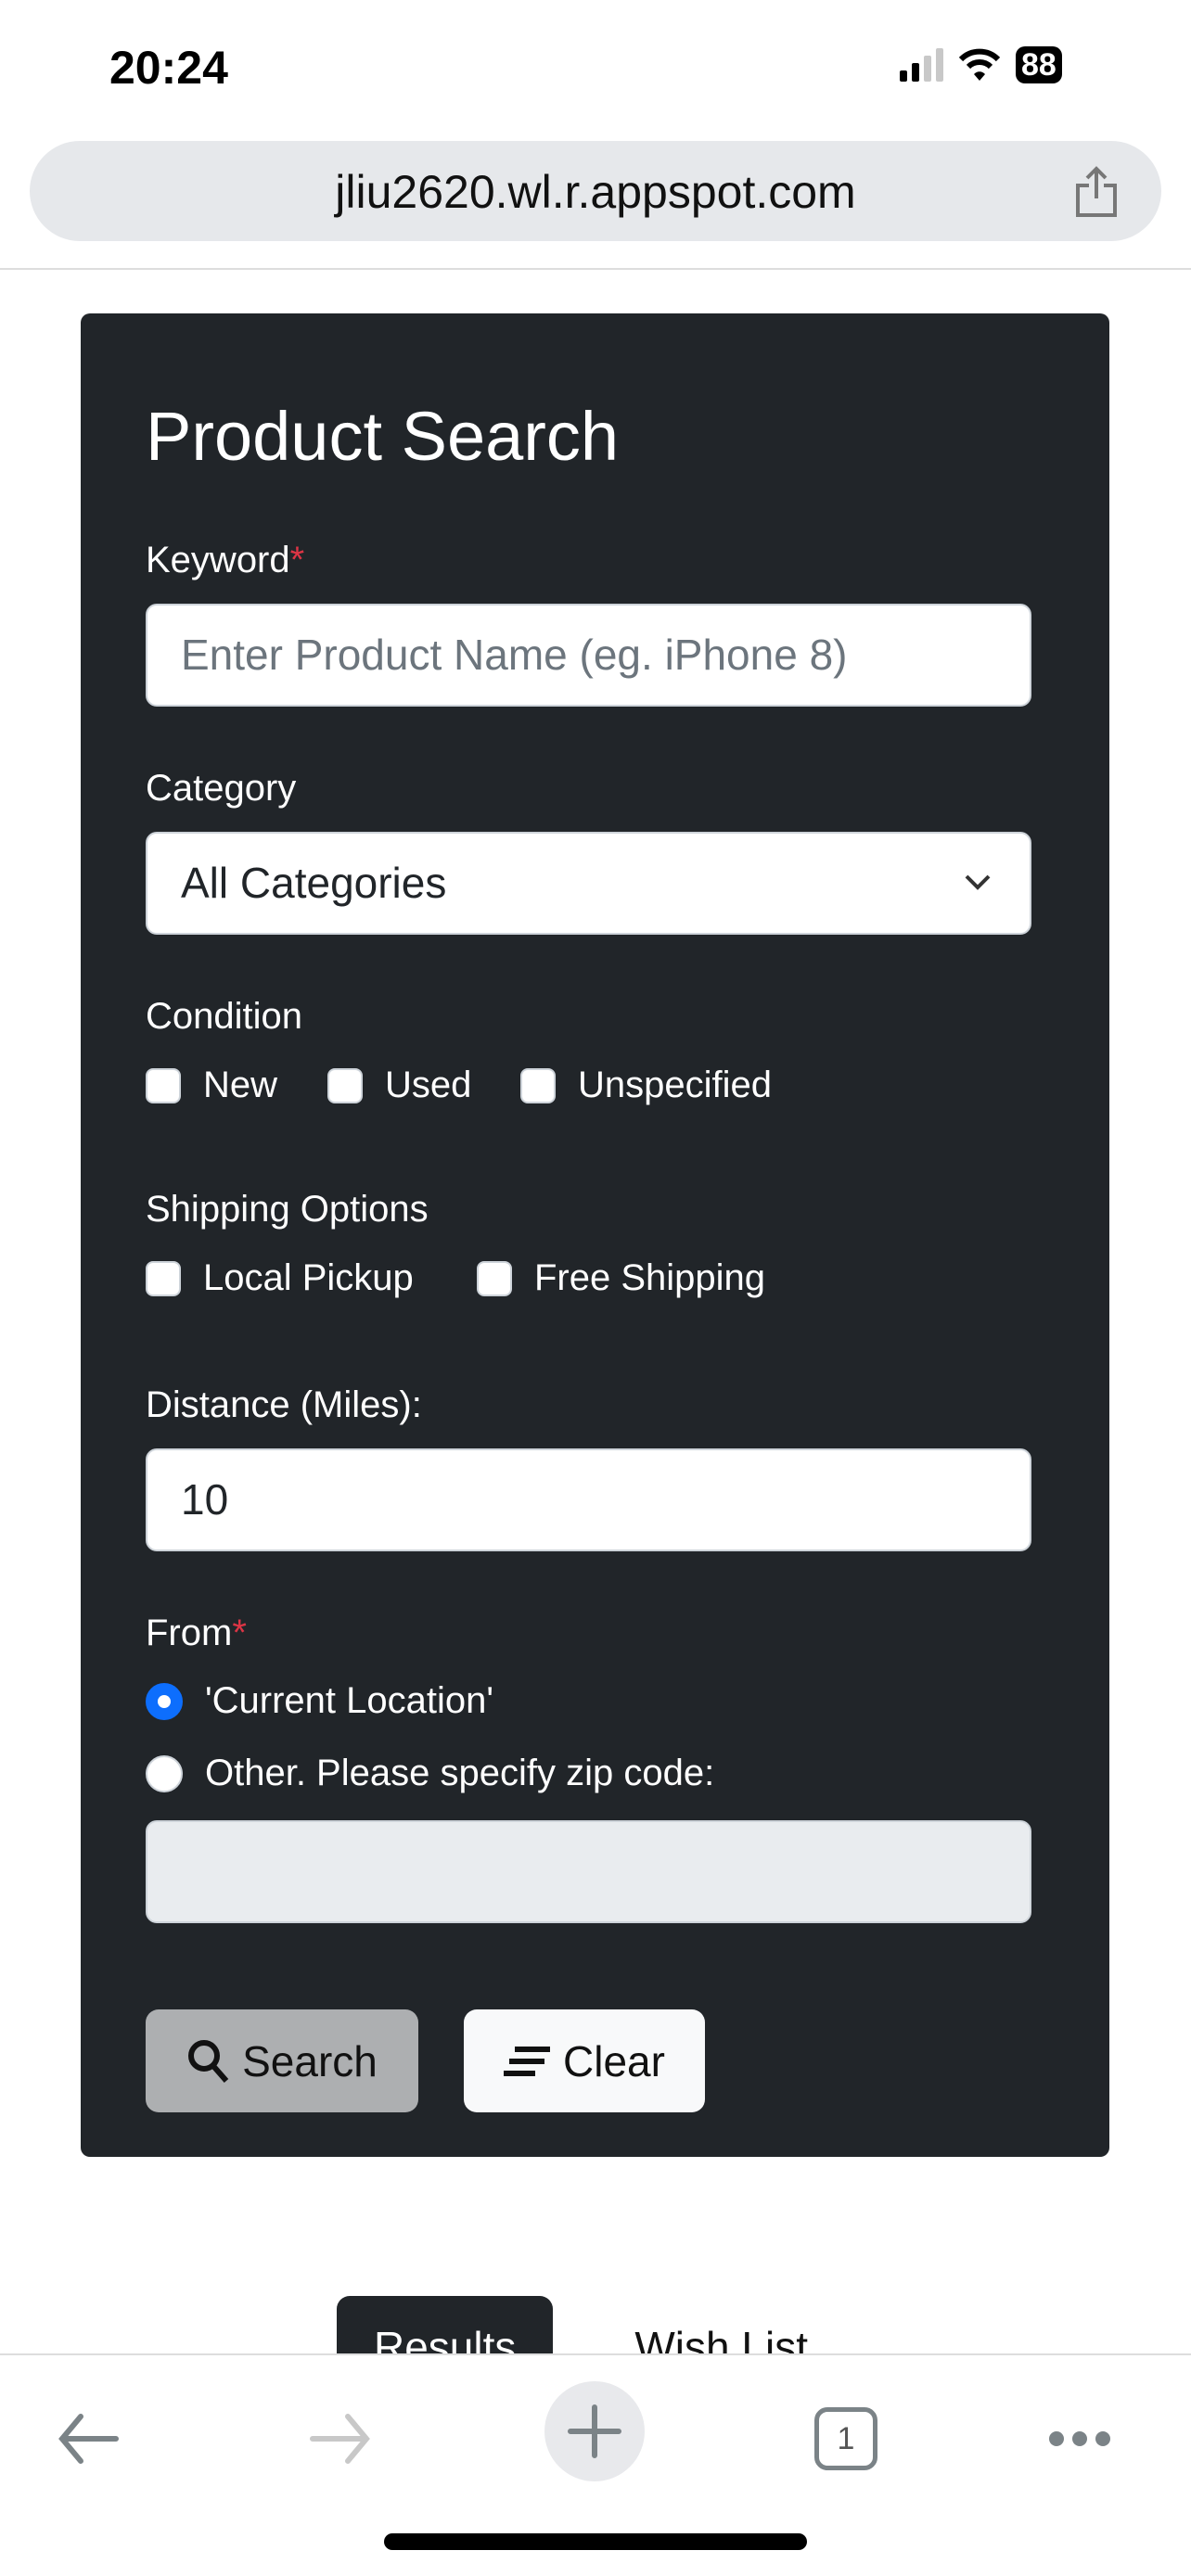  I want to click on more-icon, so click(1079, 2438).